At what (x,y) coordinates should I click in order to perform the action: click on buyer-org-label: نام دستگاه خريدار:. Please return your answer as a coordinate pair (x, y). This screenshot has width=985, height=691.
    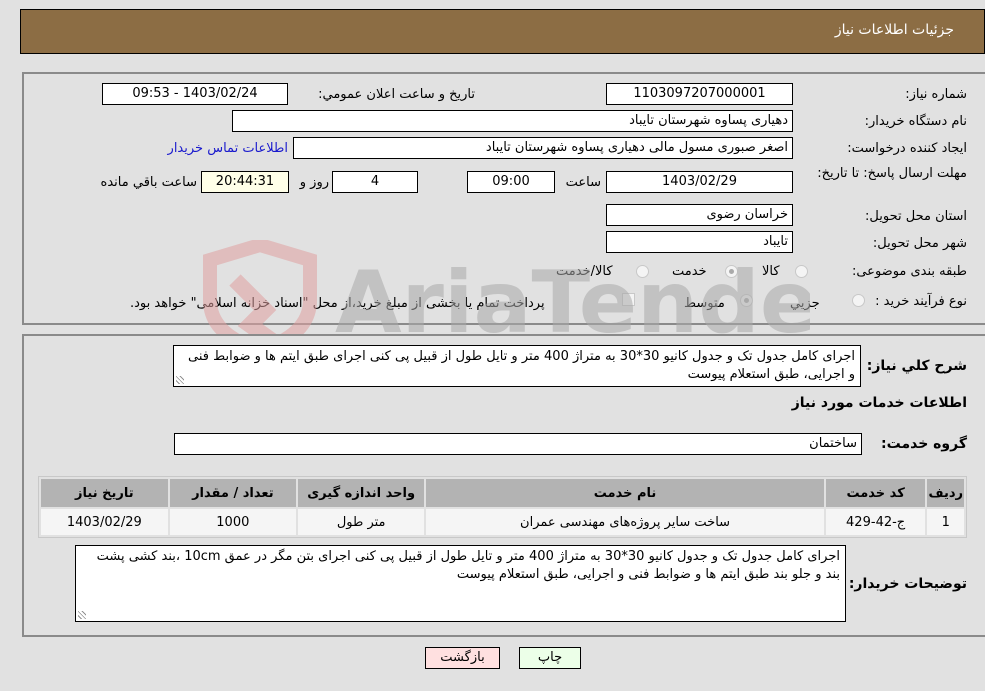
    Looking at the image, I should click on (915, 121).